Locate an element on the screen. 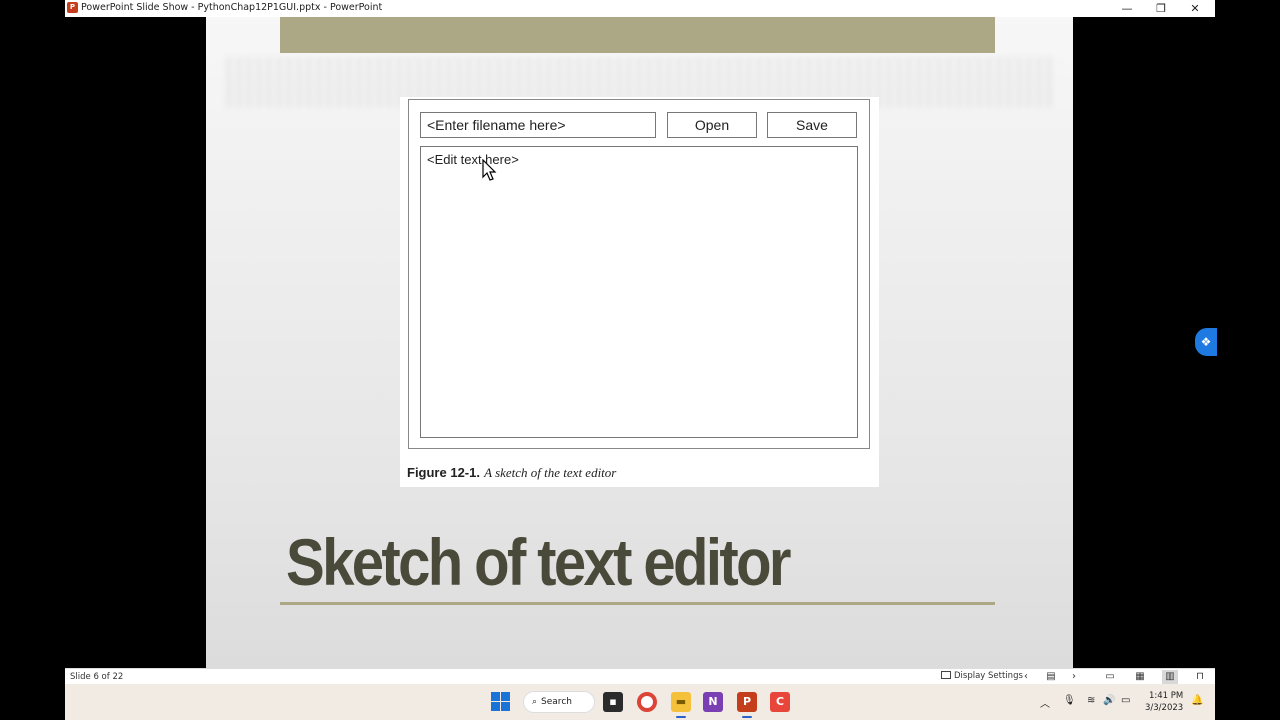 The height and width of the screenshot is (720, 1280). mouse-cursor-icon is located at coordinates (489, 170).